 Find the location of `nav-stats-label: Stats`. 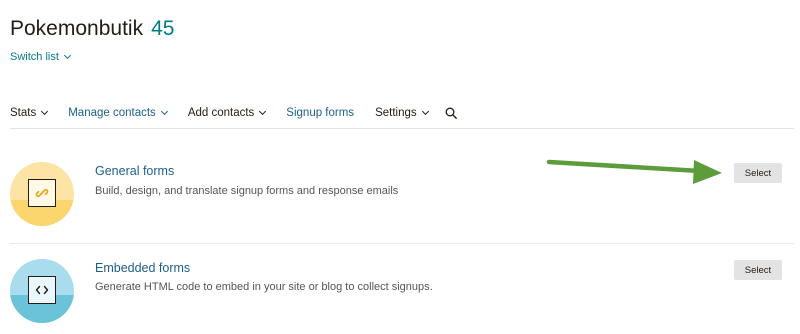

nav-stats-label: Stats is located at coordinates (23, 113).